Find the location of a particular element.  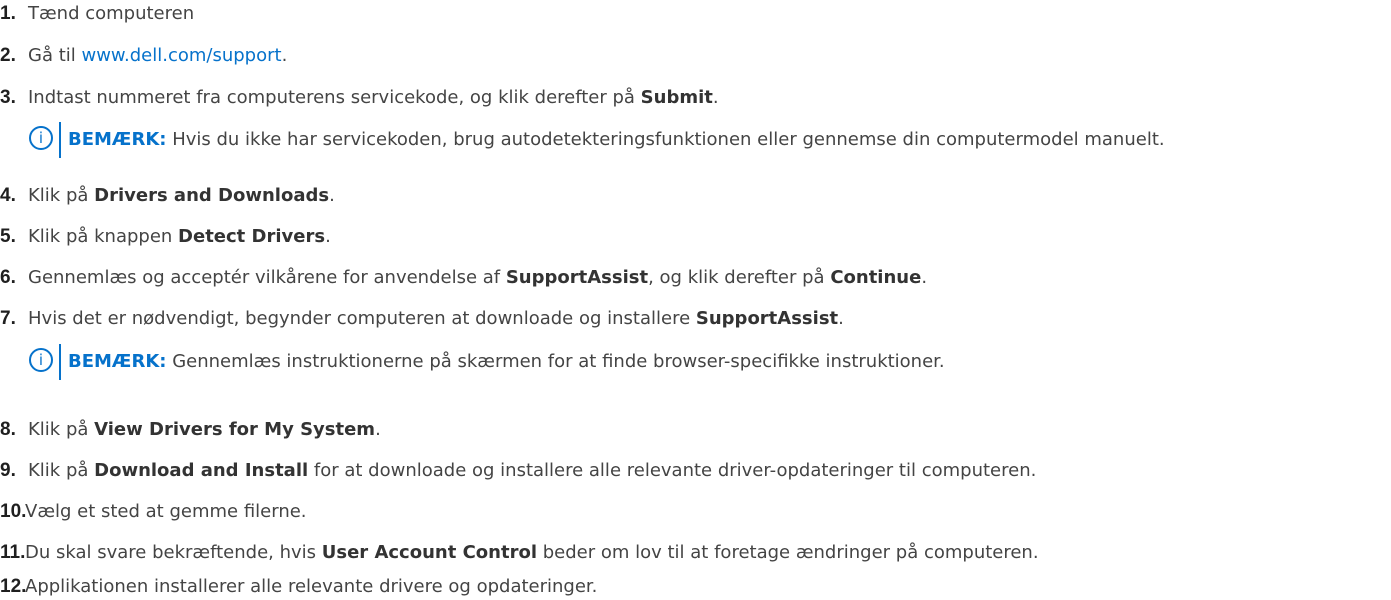

ui-term: Download and Install is located at coordinates (201, 470).